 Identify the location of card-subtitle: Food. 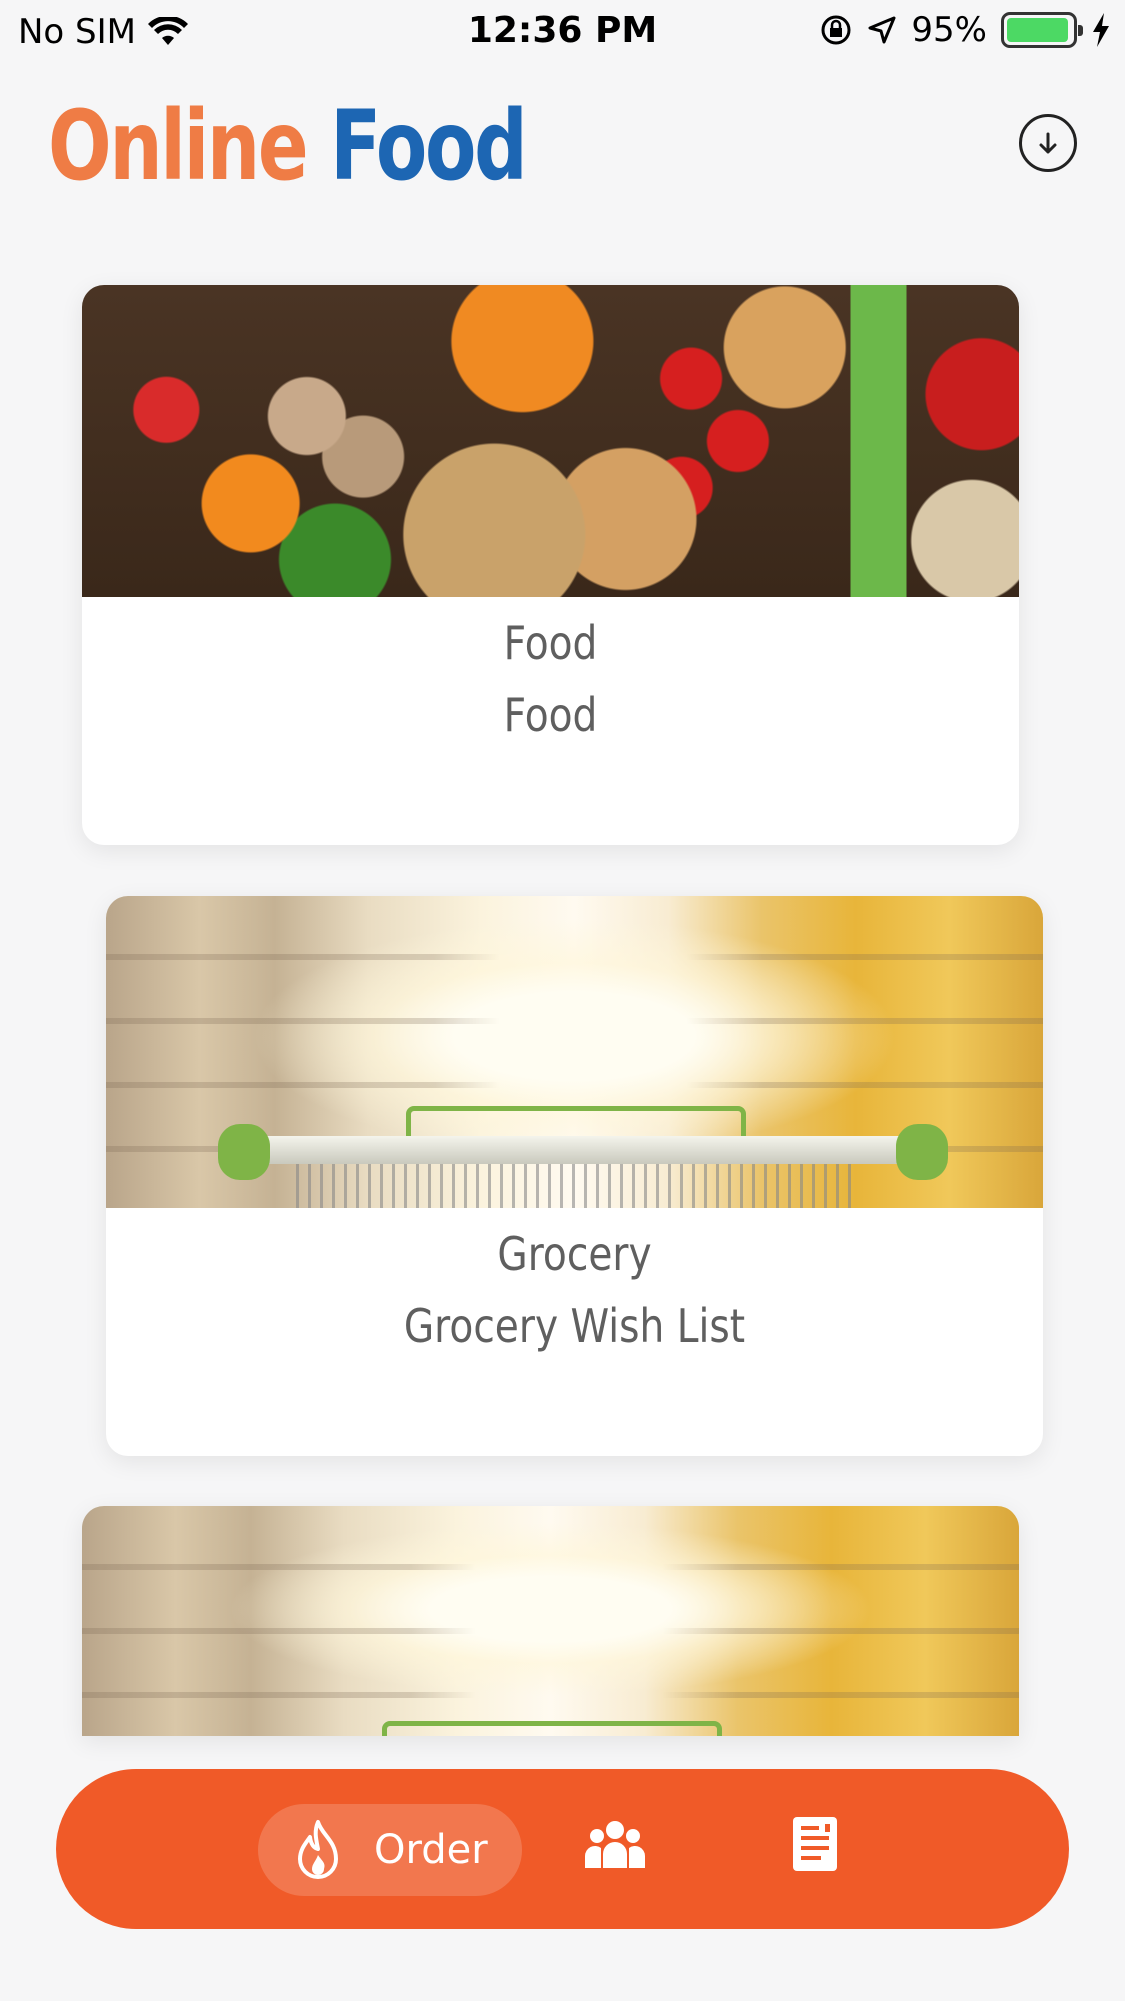
(550, 715).